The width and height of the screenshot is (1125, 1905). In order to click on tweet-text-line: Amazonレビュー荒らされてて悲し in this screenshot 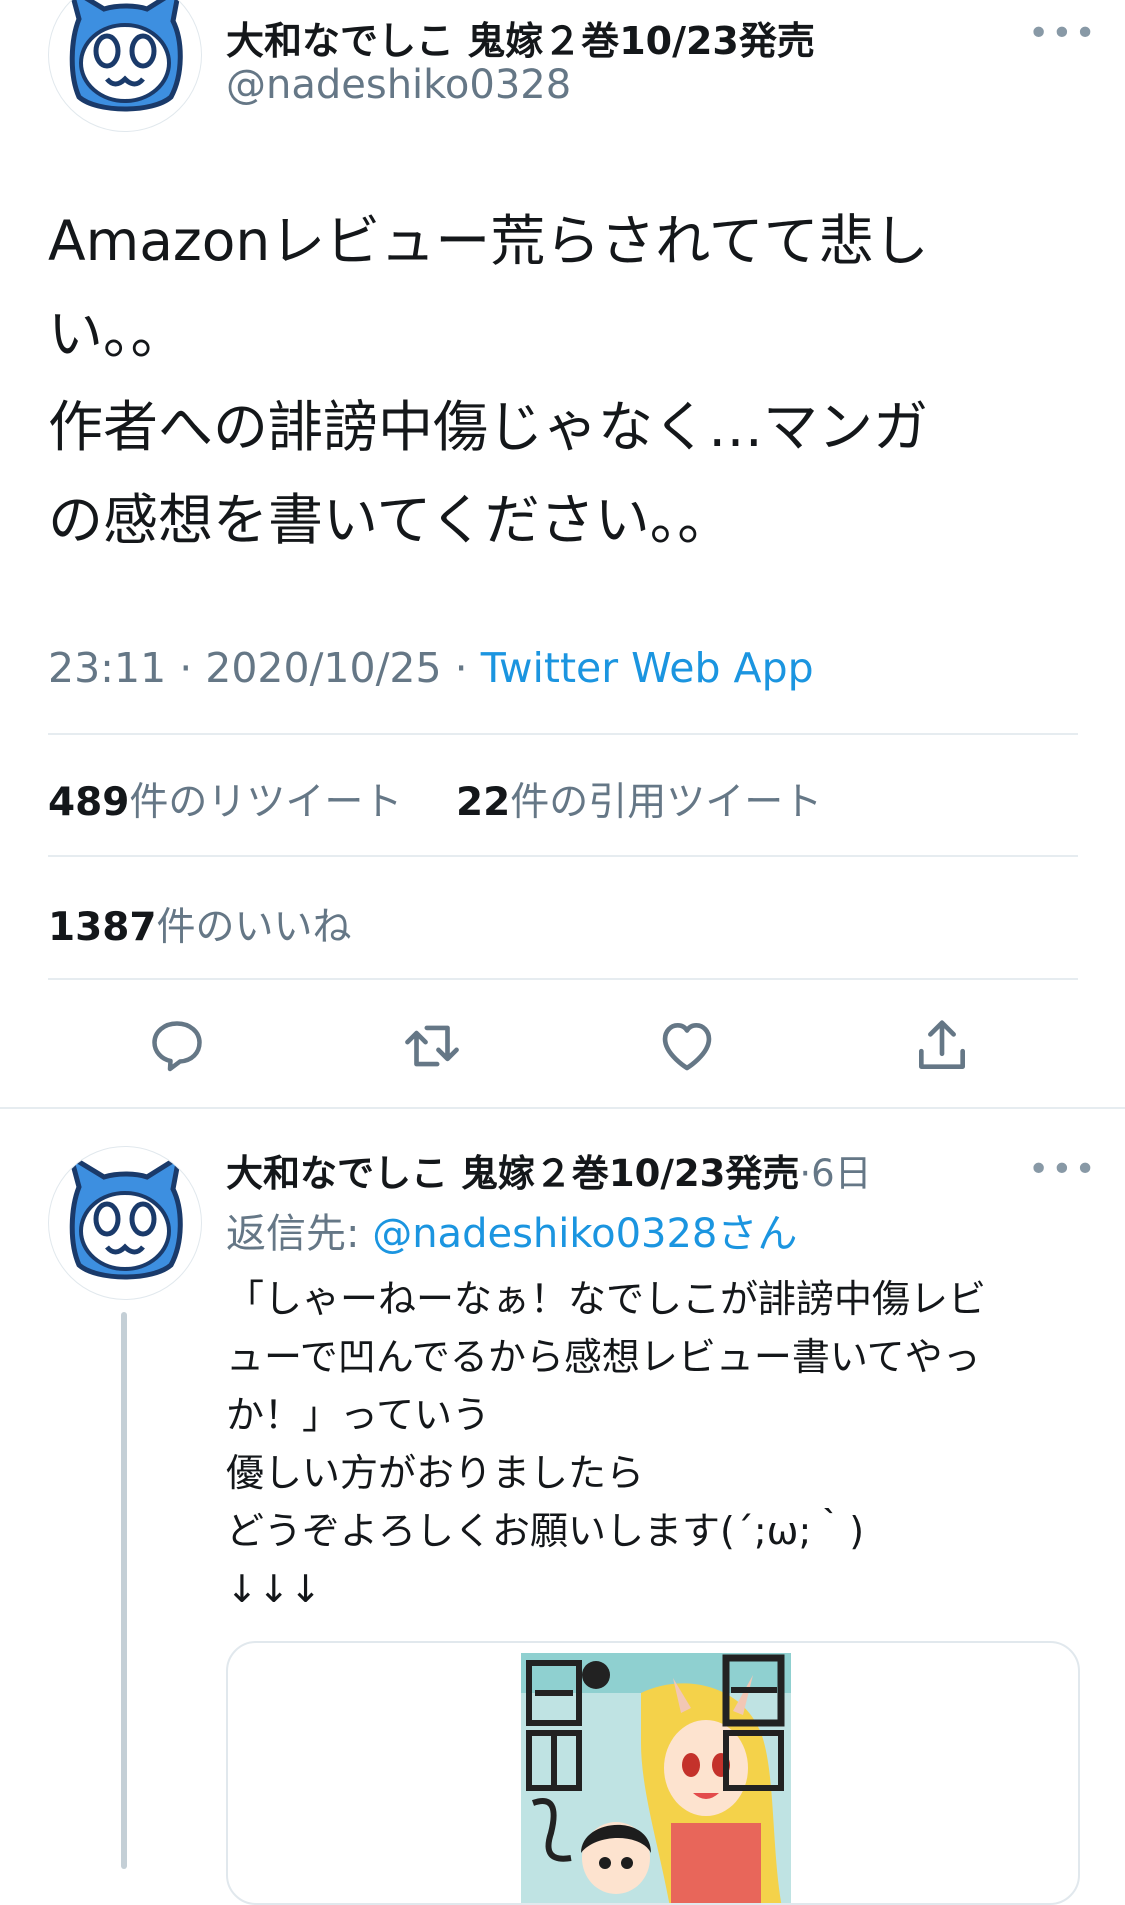, I will do `click(488, 241)`.